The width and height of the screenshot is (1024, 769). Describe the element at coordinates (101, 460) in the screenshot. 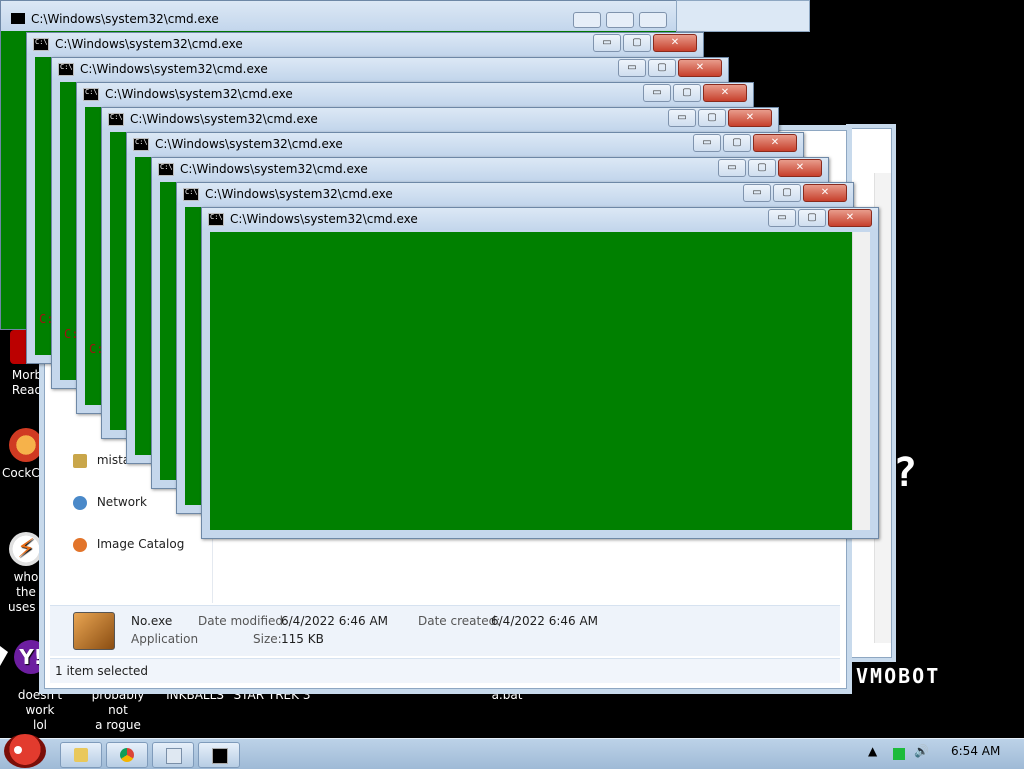

I see `nav-item-mista: mista` at that location.